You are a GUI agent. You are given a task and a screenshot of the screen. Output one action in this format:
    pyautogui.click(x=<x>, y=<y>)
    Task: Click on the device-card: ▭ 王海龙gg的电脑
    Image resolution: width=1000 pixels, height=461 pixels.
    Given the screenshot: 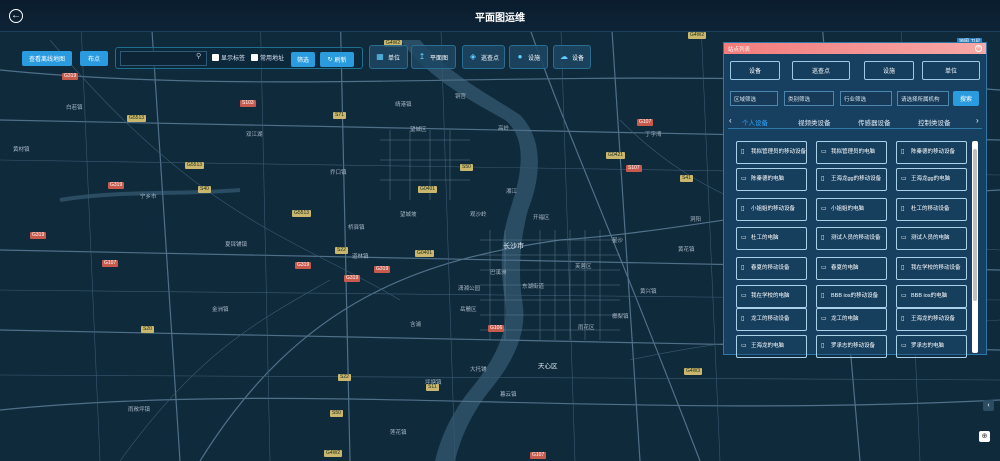 What is the action you would take?
    pyautogui.click(x=931, y=179)
    